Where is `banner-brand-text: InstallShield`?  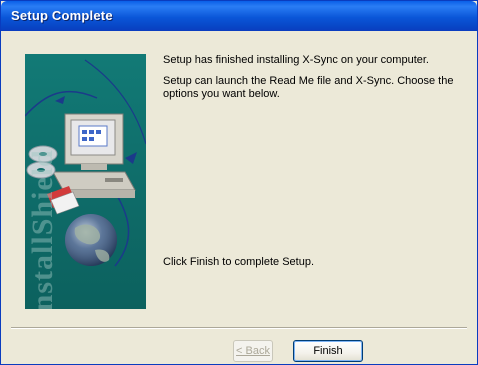 banner-brand-text: InstallShield is located at coordinates (42, 229).